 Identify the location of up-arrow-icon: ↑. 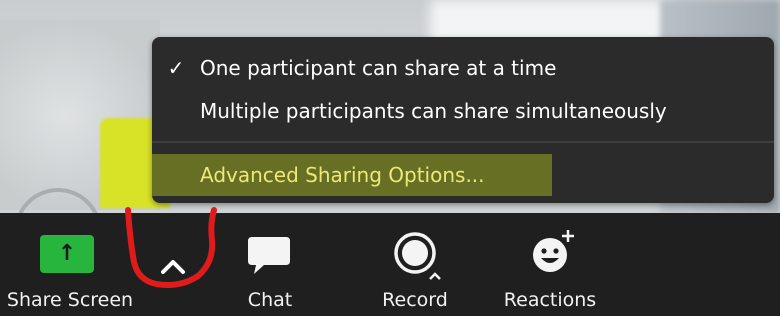
(67, 254).